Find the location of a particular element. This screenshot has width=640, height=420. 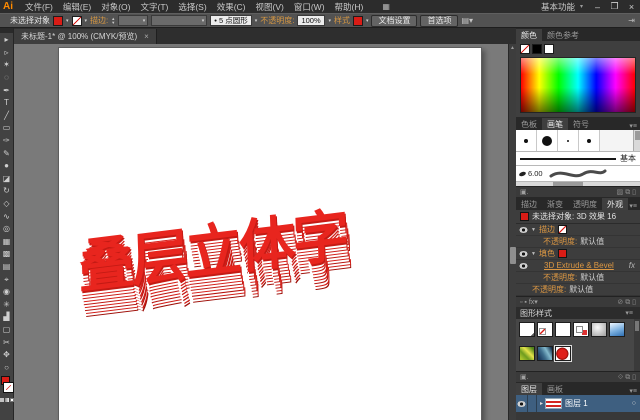

brushes-scrollbar is located at coordinates (636, 140).